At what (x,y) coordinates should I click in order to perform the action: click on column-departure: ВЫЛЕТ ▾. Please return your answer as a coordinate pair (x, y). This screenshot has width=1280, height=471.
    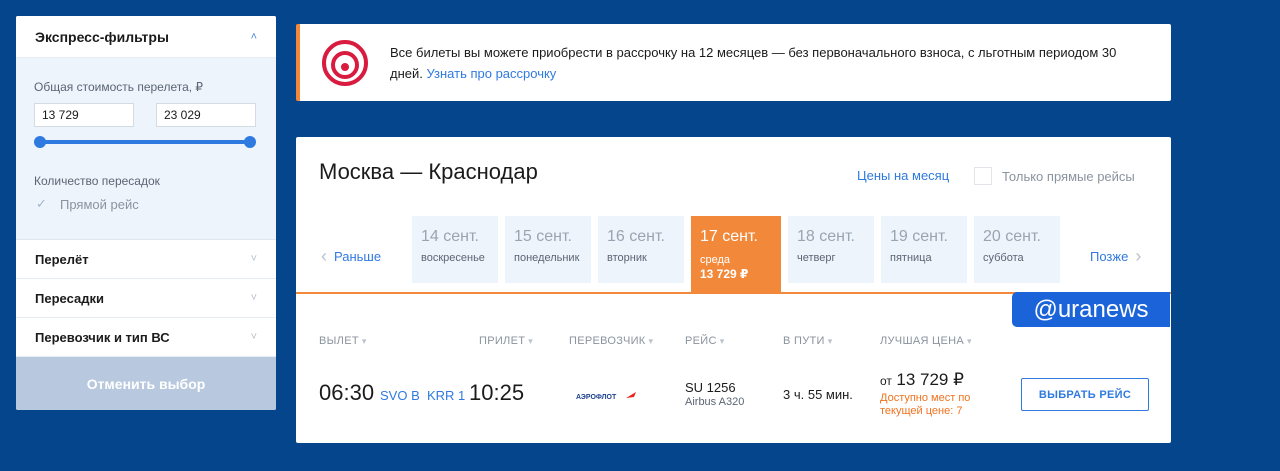
    Looking at the image, I should click on (343, 341).